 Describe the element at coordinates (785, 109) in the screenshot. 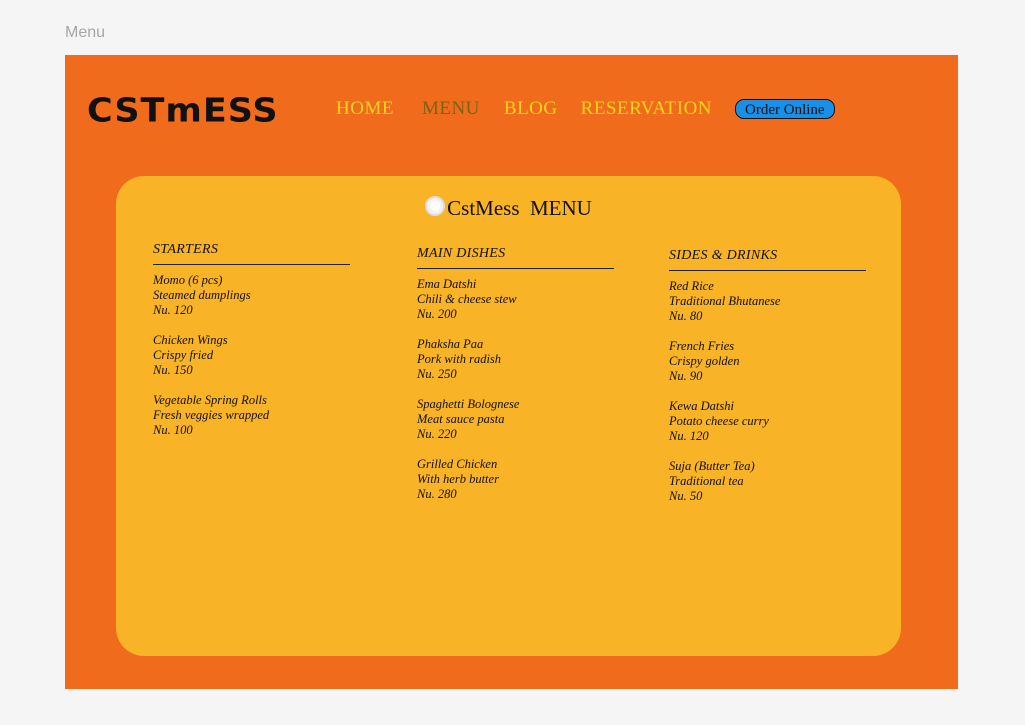

I see `order-online-button: Order Online` at that location.